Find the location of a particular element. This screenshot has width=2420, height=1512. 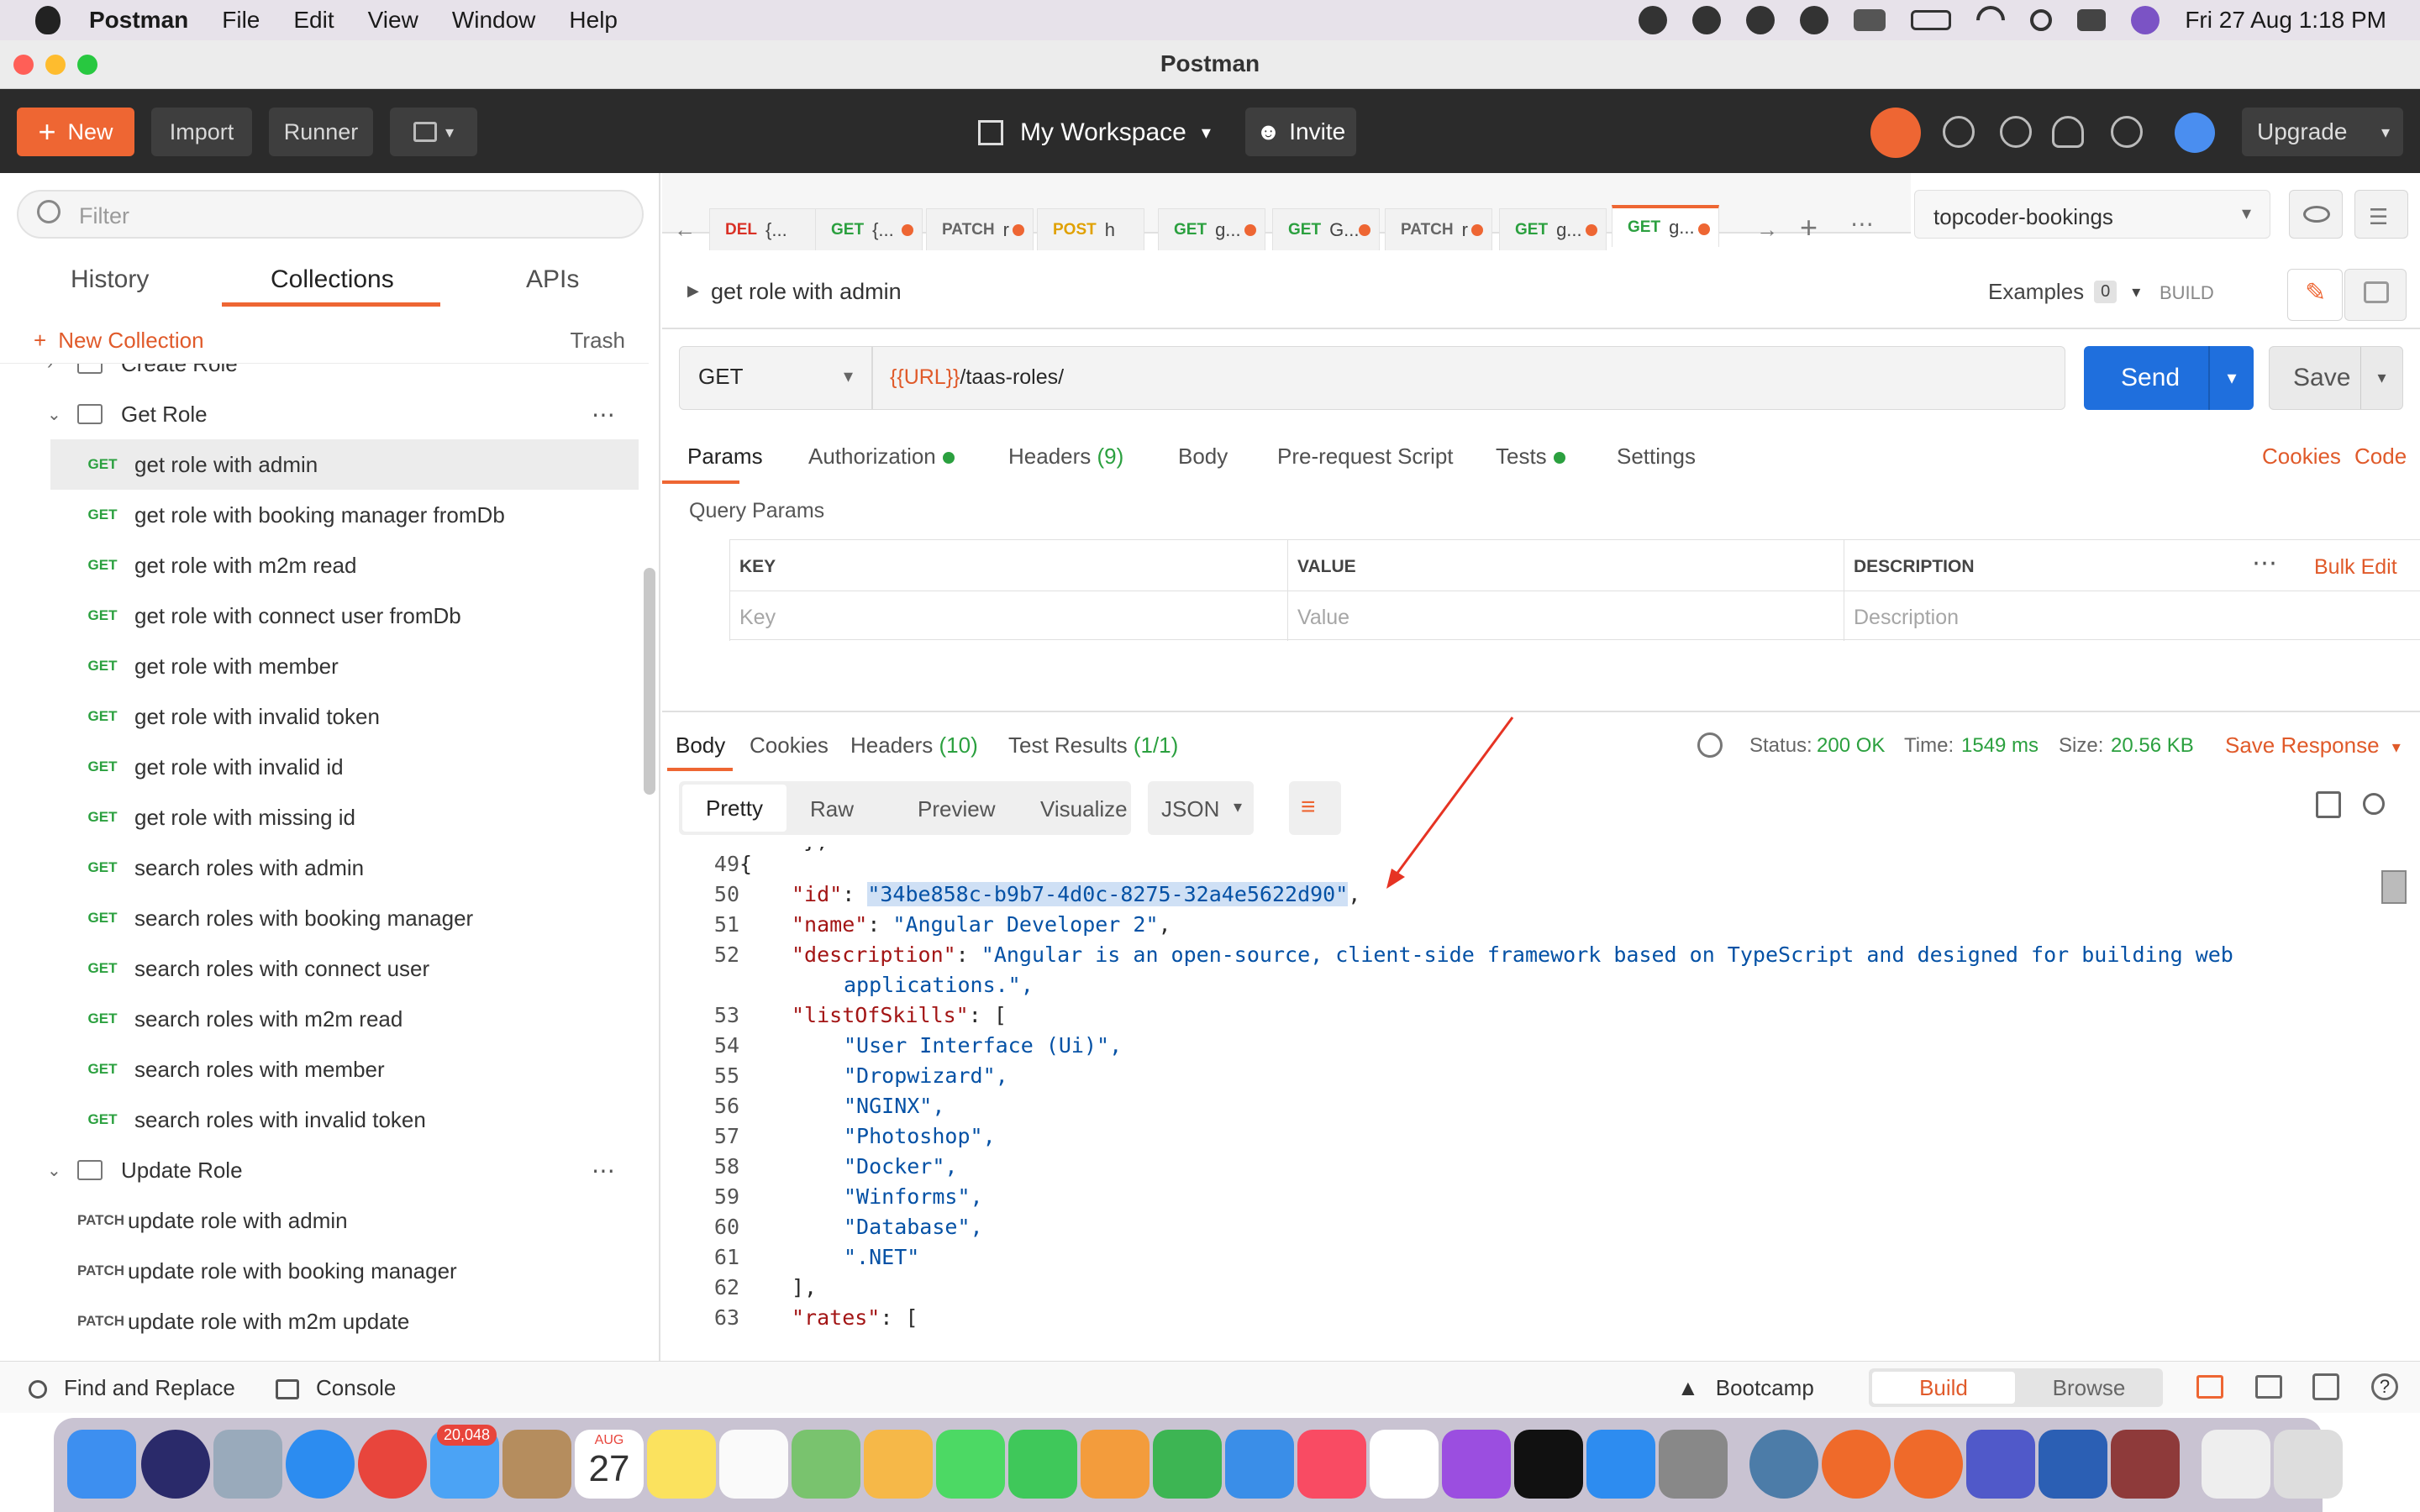

settings-gear-icon is located at coordinates (2016, 132).